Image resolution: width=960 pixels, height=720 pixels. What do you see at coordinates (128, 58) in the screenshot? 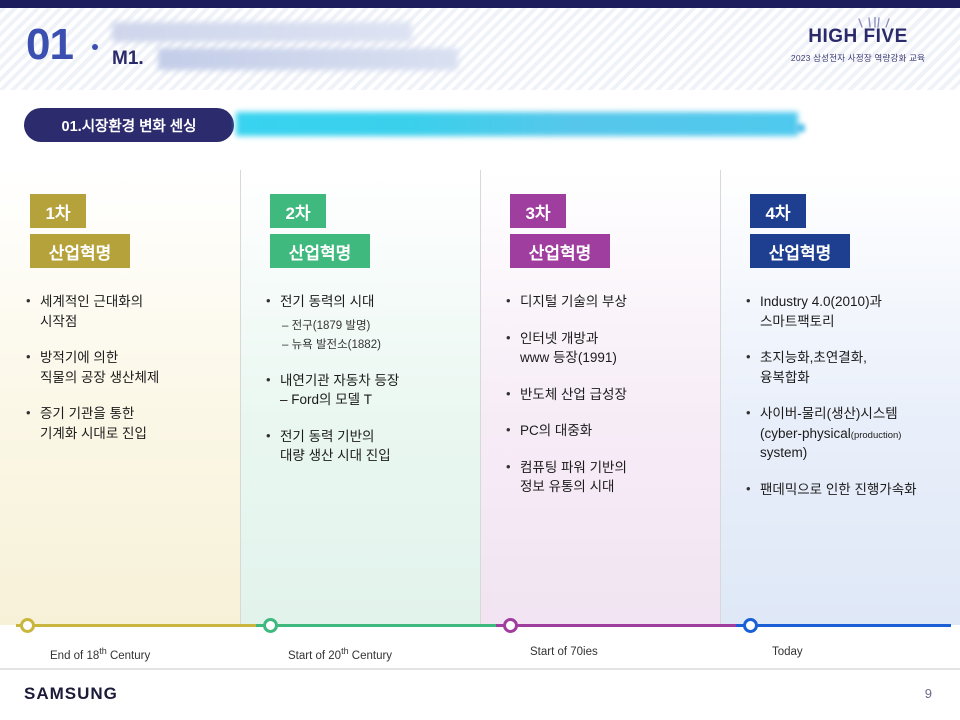
I see `header-module-label: M1.` at bounding box center [128, 58].